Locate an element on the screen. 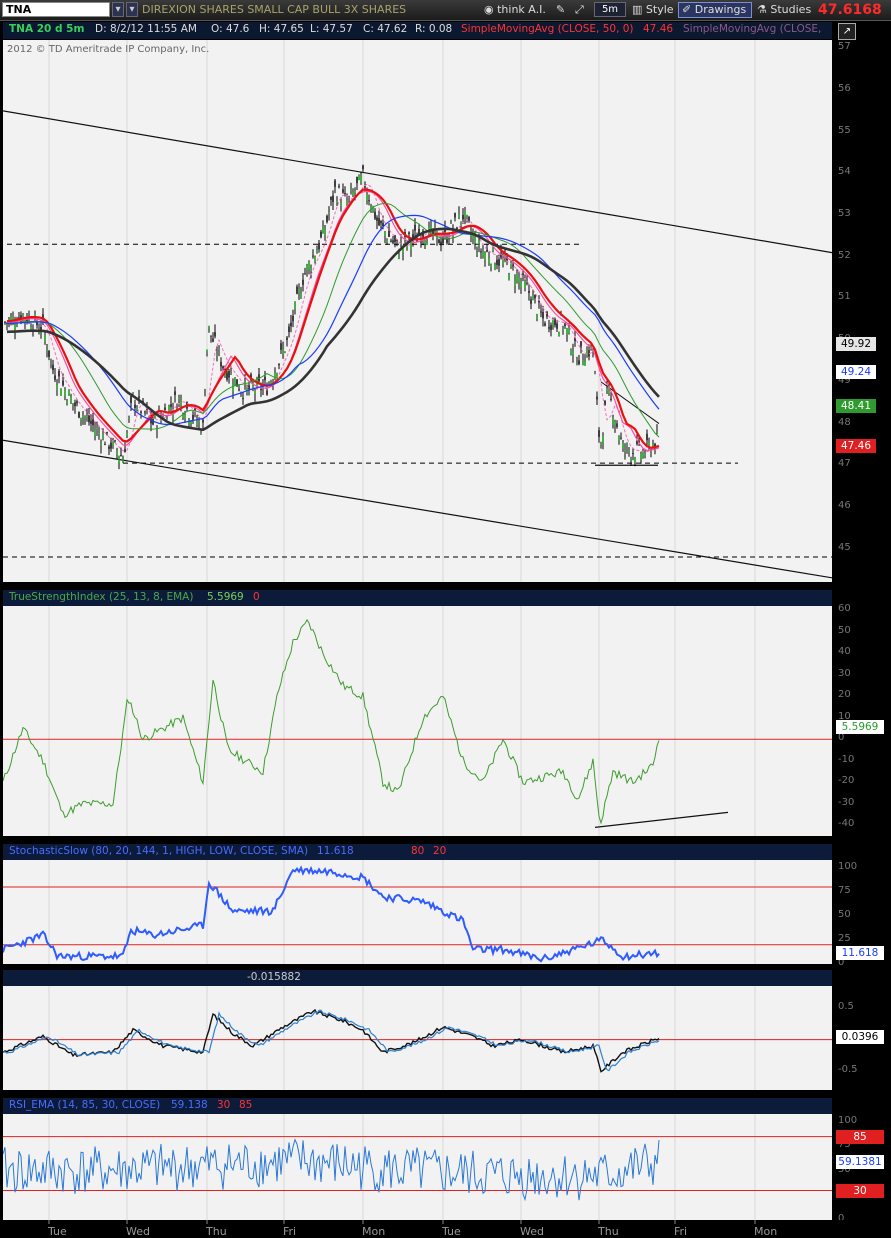 This screenshot has width=891, height=1238. symbol-input: TNA is located at coordinates (56, 9).